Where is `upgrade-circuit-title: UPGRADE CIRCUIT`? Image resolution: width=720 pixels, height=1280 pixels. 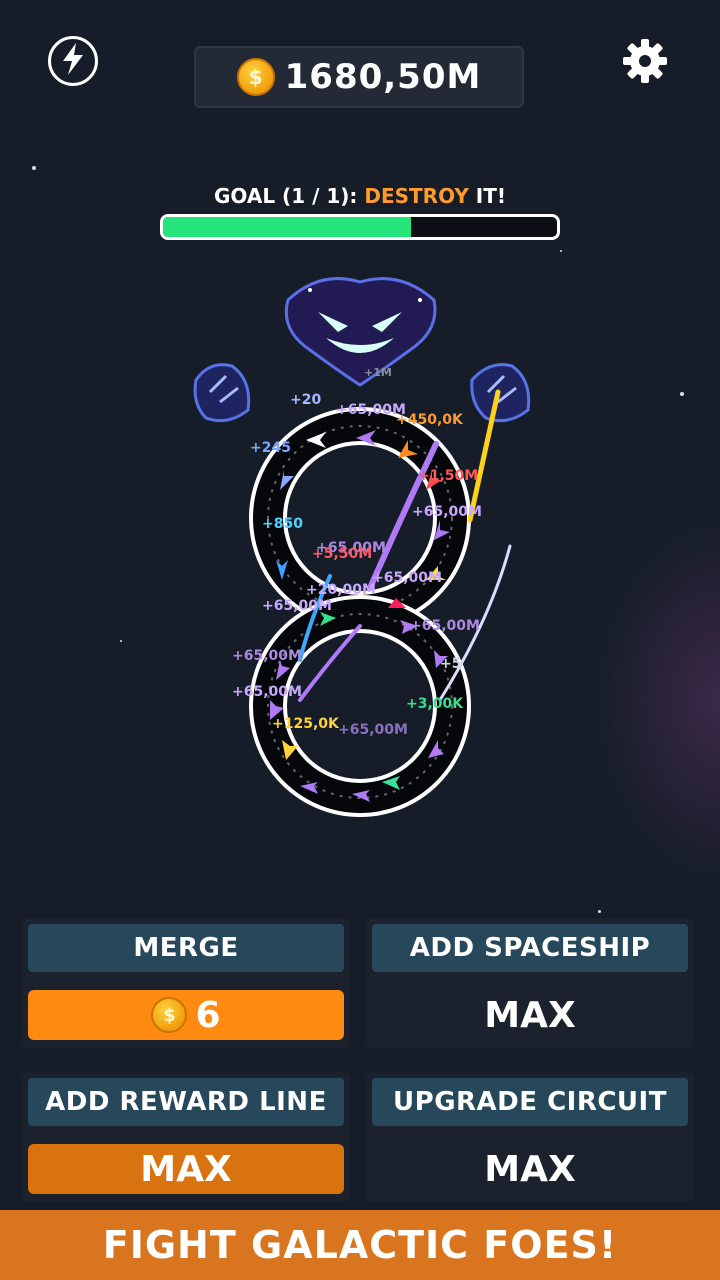 upgrade-circuit-title: UPGRADE CIRCUIT is located at coordinates (530, 1102).